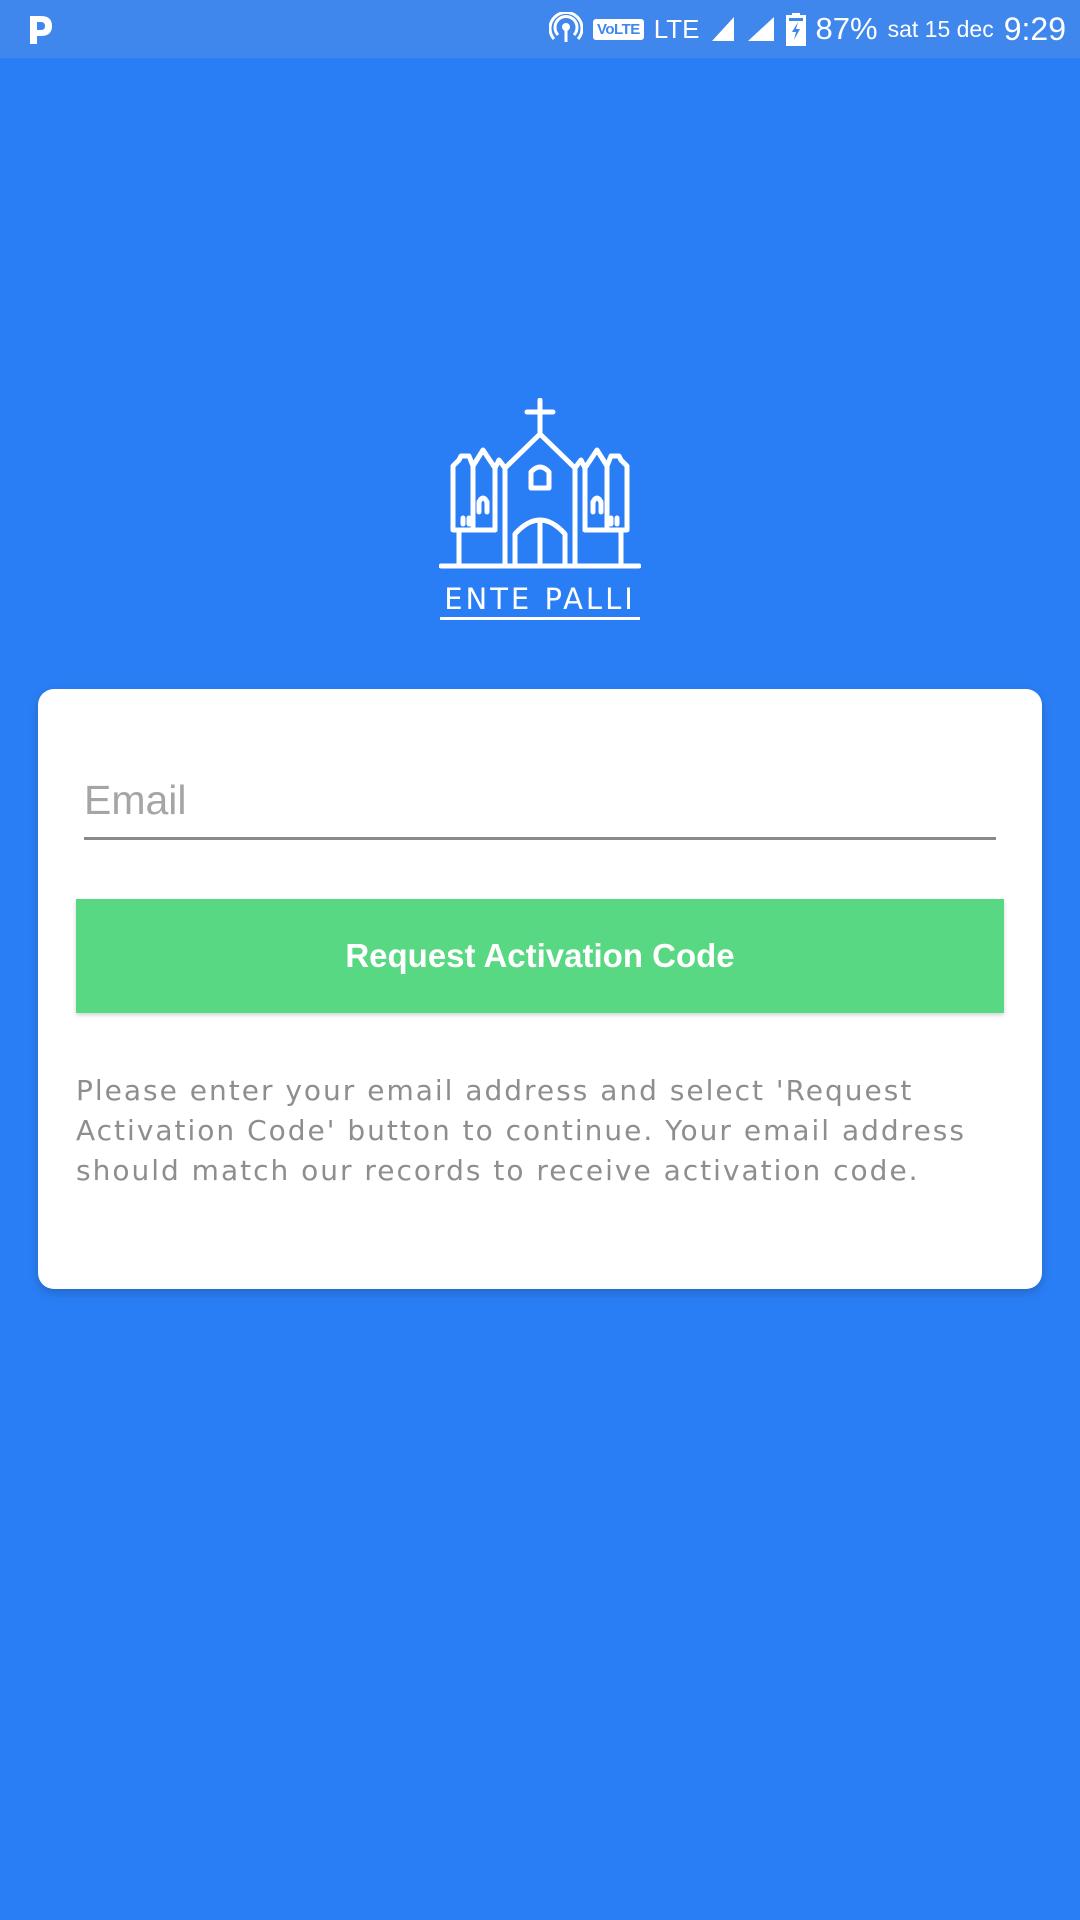 This screenshot has height=1920, width=1080. I want to click on status-icons: VoLTE LTE 87% sat 15 dec 9:29, so click(807, 29).